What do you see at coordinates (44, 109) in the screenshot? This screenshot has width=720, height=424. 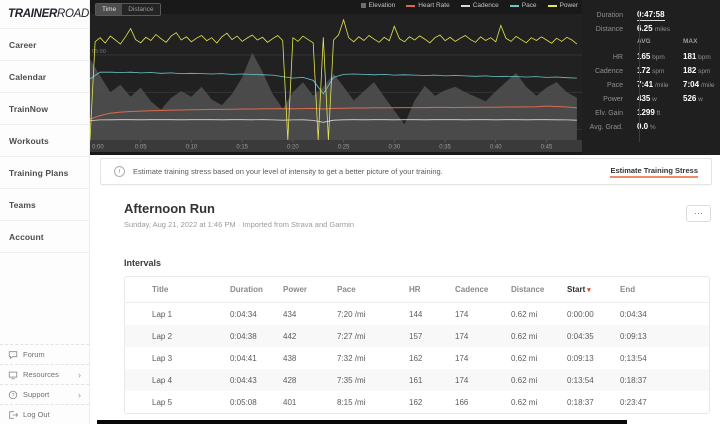 I see `sidebar-item-trainnow: TrainNow` at bounding box center [44, 109].